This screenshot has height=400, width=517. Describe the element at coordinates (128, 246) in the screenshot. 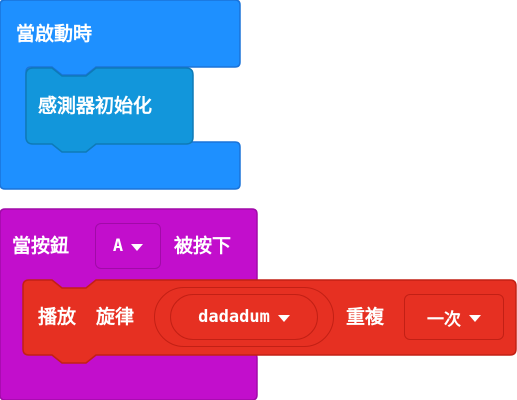

I see `button-dropdown: A` at that location.